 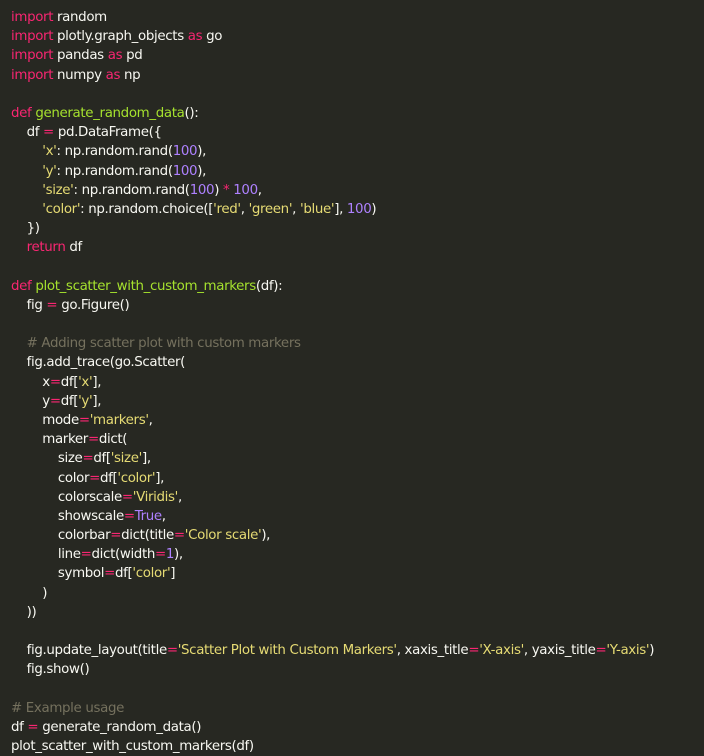 I want to click on code-line: size=df['size'],, so click(x=357, y=458).